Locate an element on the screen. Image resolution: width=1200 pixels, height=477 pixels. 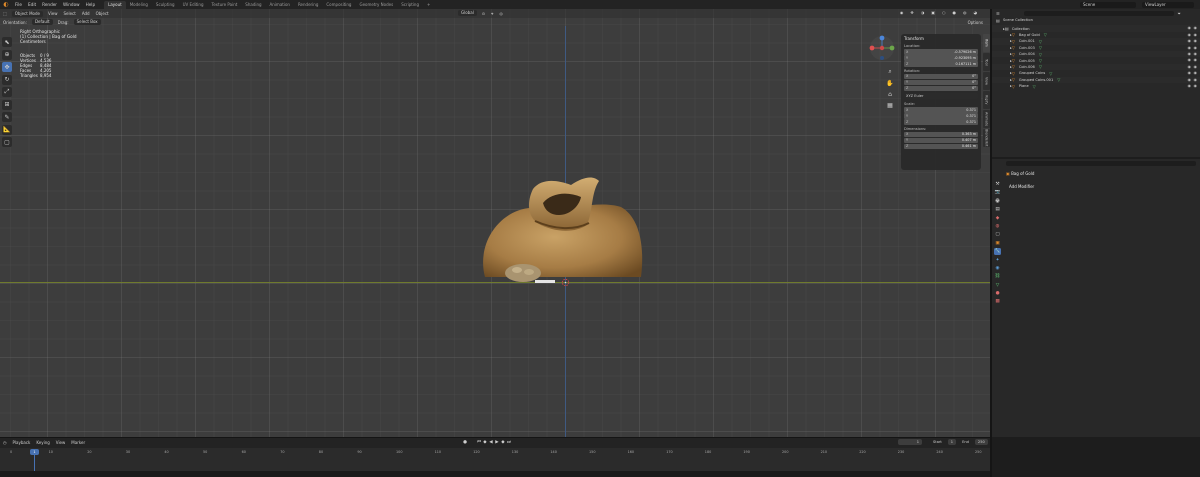
proportional-icon: ◎ is located at coordinates (501, 13).